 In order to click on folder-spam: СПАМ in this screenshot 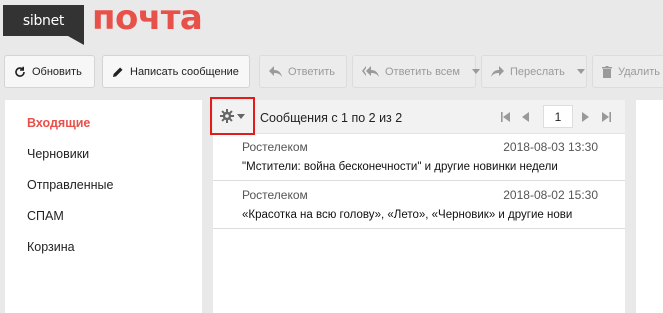, I will do `click(45, 216)`.